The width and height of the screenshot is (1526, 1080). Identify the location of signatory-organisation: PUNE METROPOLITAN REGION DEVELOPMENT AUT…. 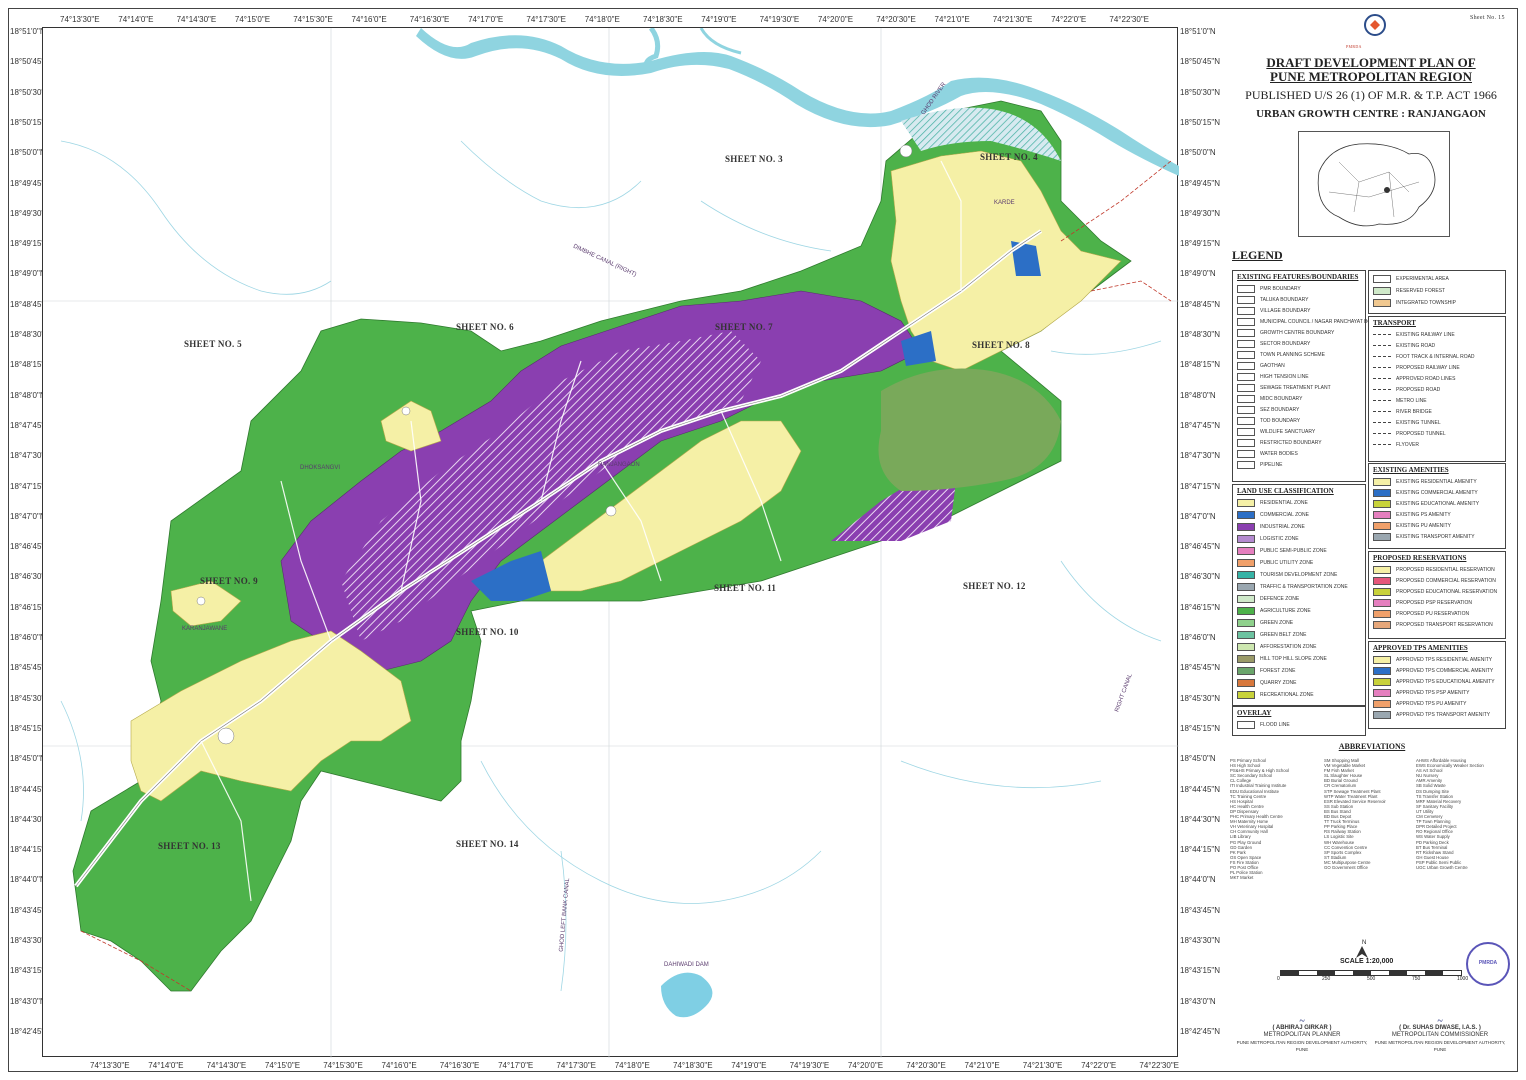
(1302, 1046).